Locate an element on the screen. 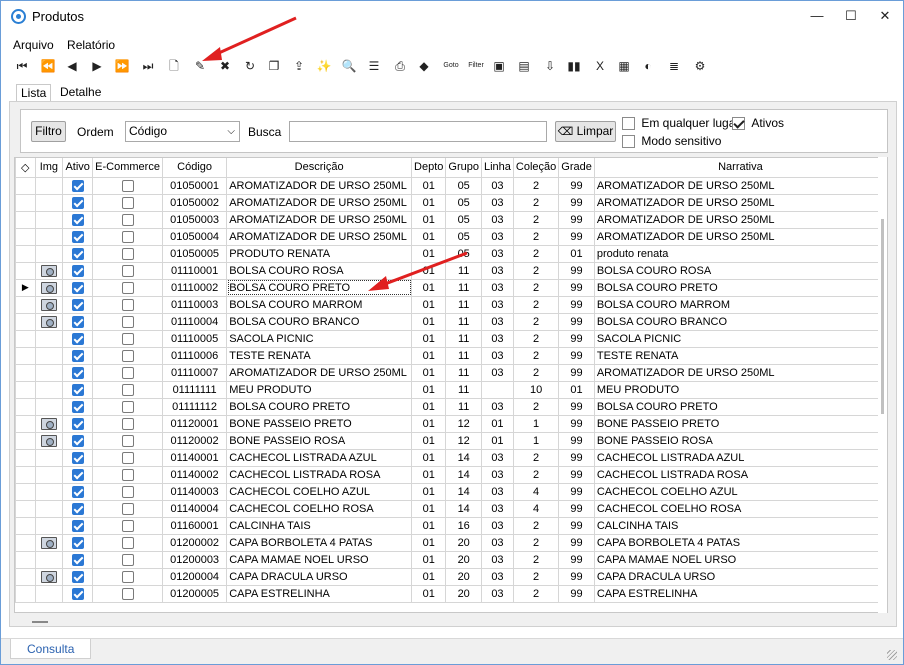  grupo-cell: 12 is located at coordinates (463, 423).